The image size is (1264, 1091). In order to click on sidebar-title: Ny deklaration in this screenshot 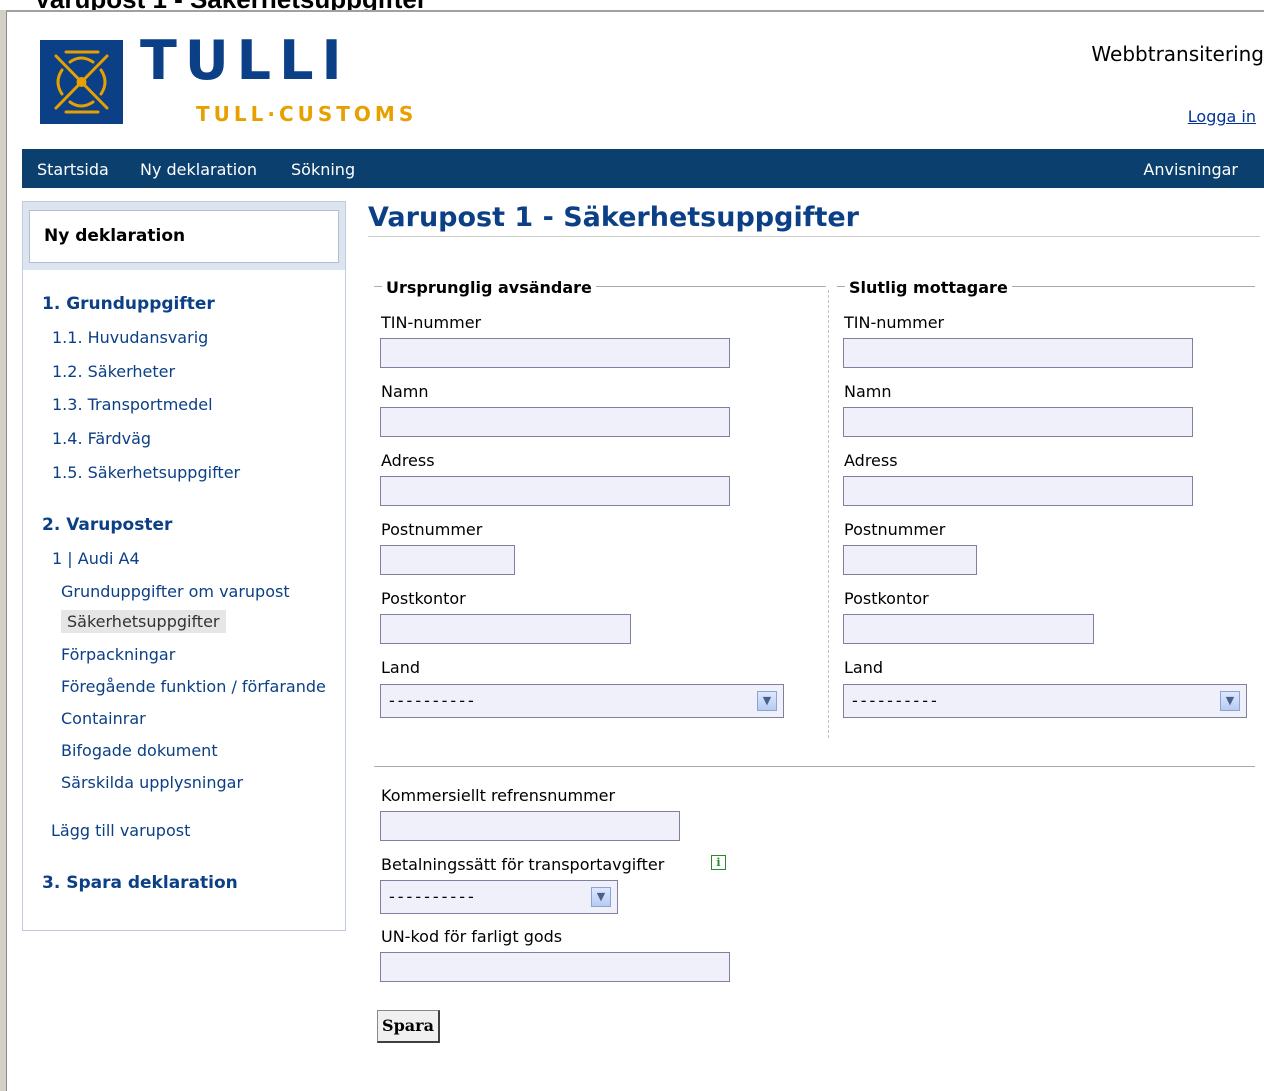, I will do `click(115, 236)`.